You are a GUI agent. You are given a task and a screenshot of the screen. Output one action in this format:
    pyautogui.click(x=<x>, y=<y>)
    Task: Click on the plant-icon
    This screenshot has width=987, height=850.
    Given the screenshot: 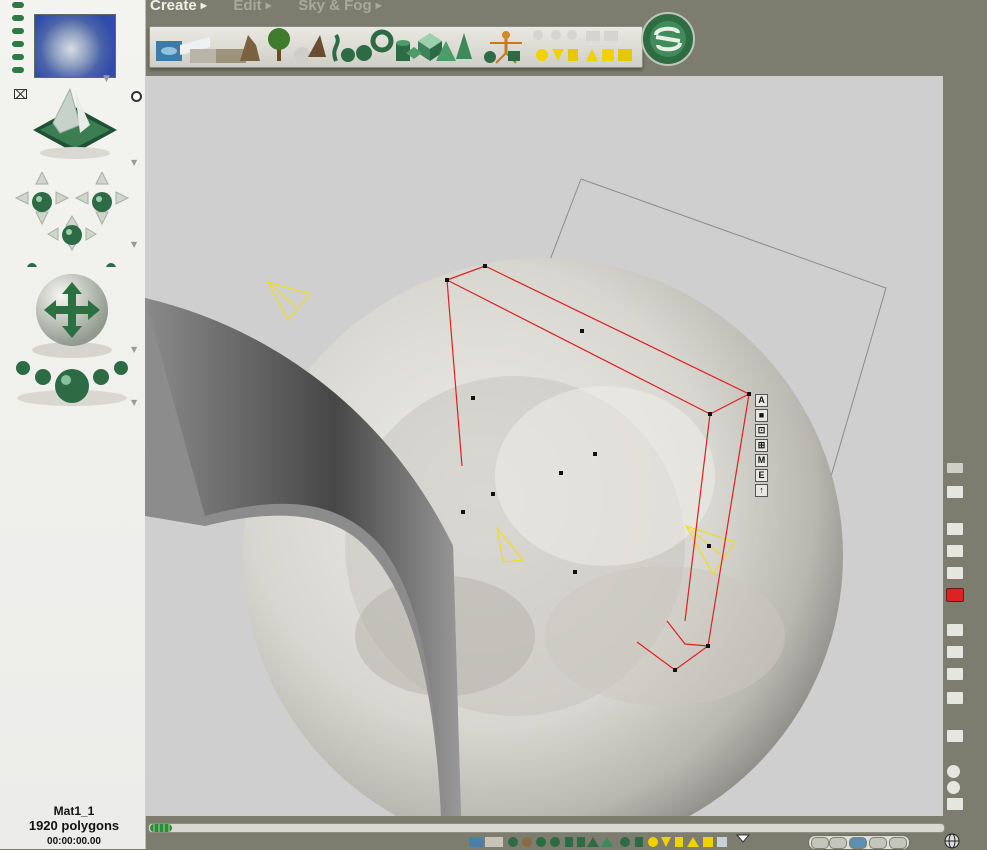 What is the action you would take?
    pyautogui.click(x=343, y=47)
    